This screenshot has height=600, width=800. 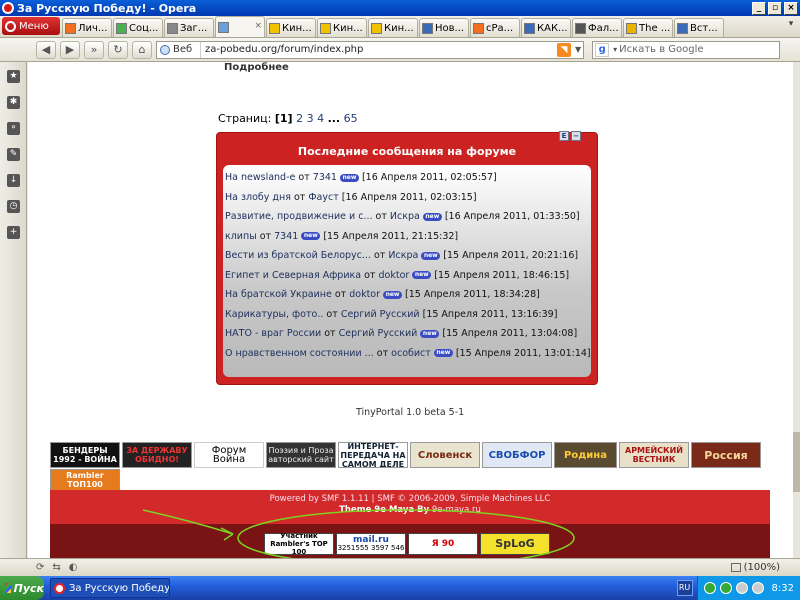 I want to click on language-indicator: RU, so click(x=684, y=588).